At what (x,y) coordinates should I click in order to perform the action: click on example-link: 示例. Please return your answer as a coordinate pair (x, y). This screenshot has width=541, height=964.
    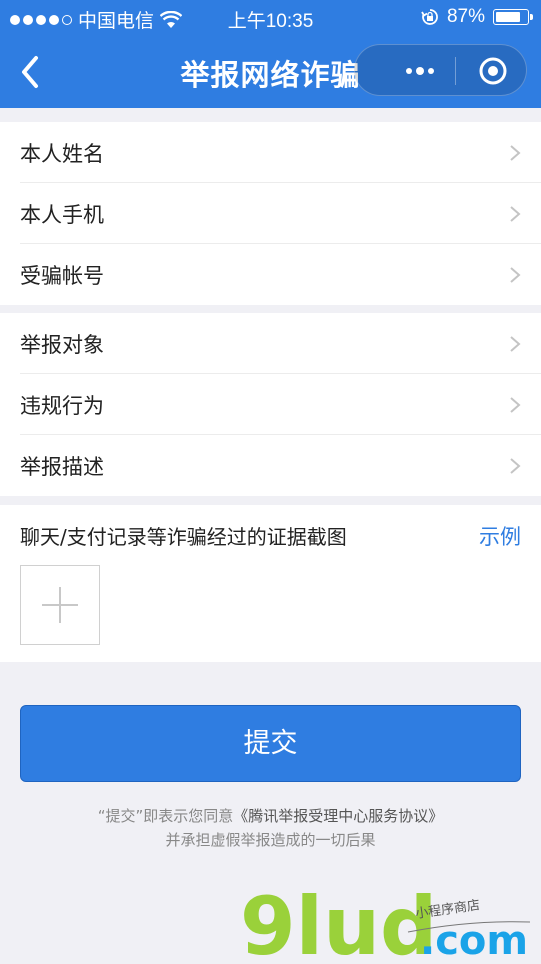
    Looking at the image, I should click on (500, 536).